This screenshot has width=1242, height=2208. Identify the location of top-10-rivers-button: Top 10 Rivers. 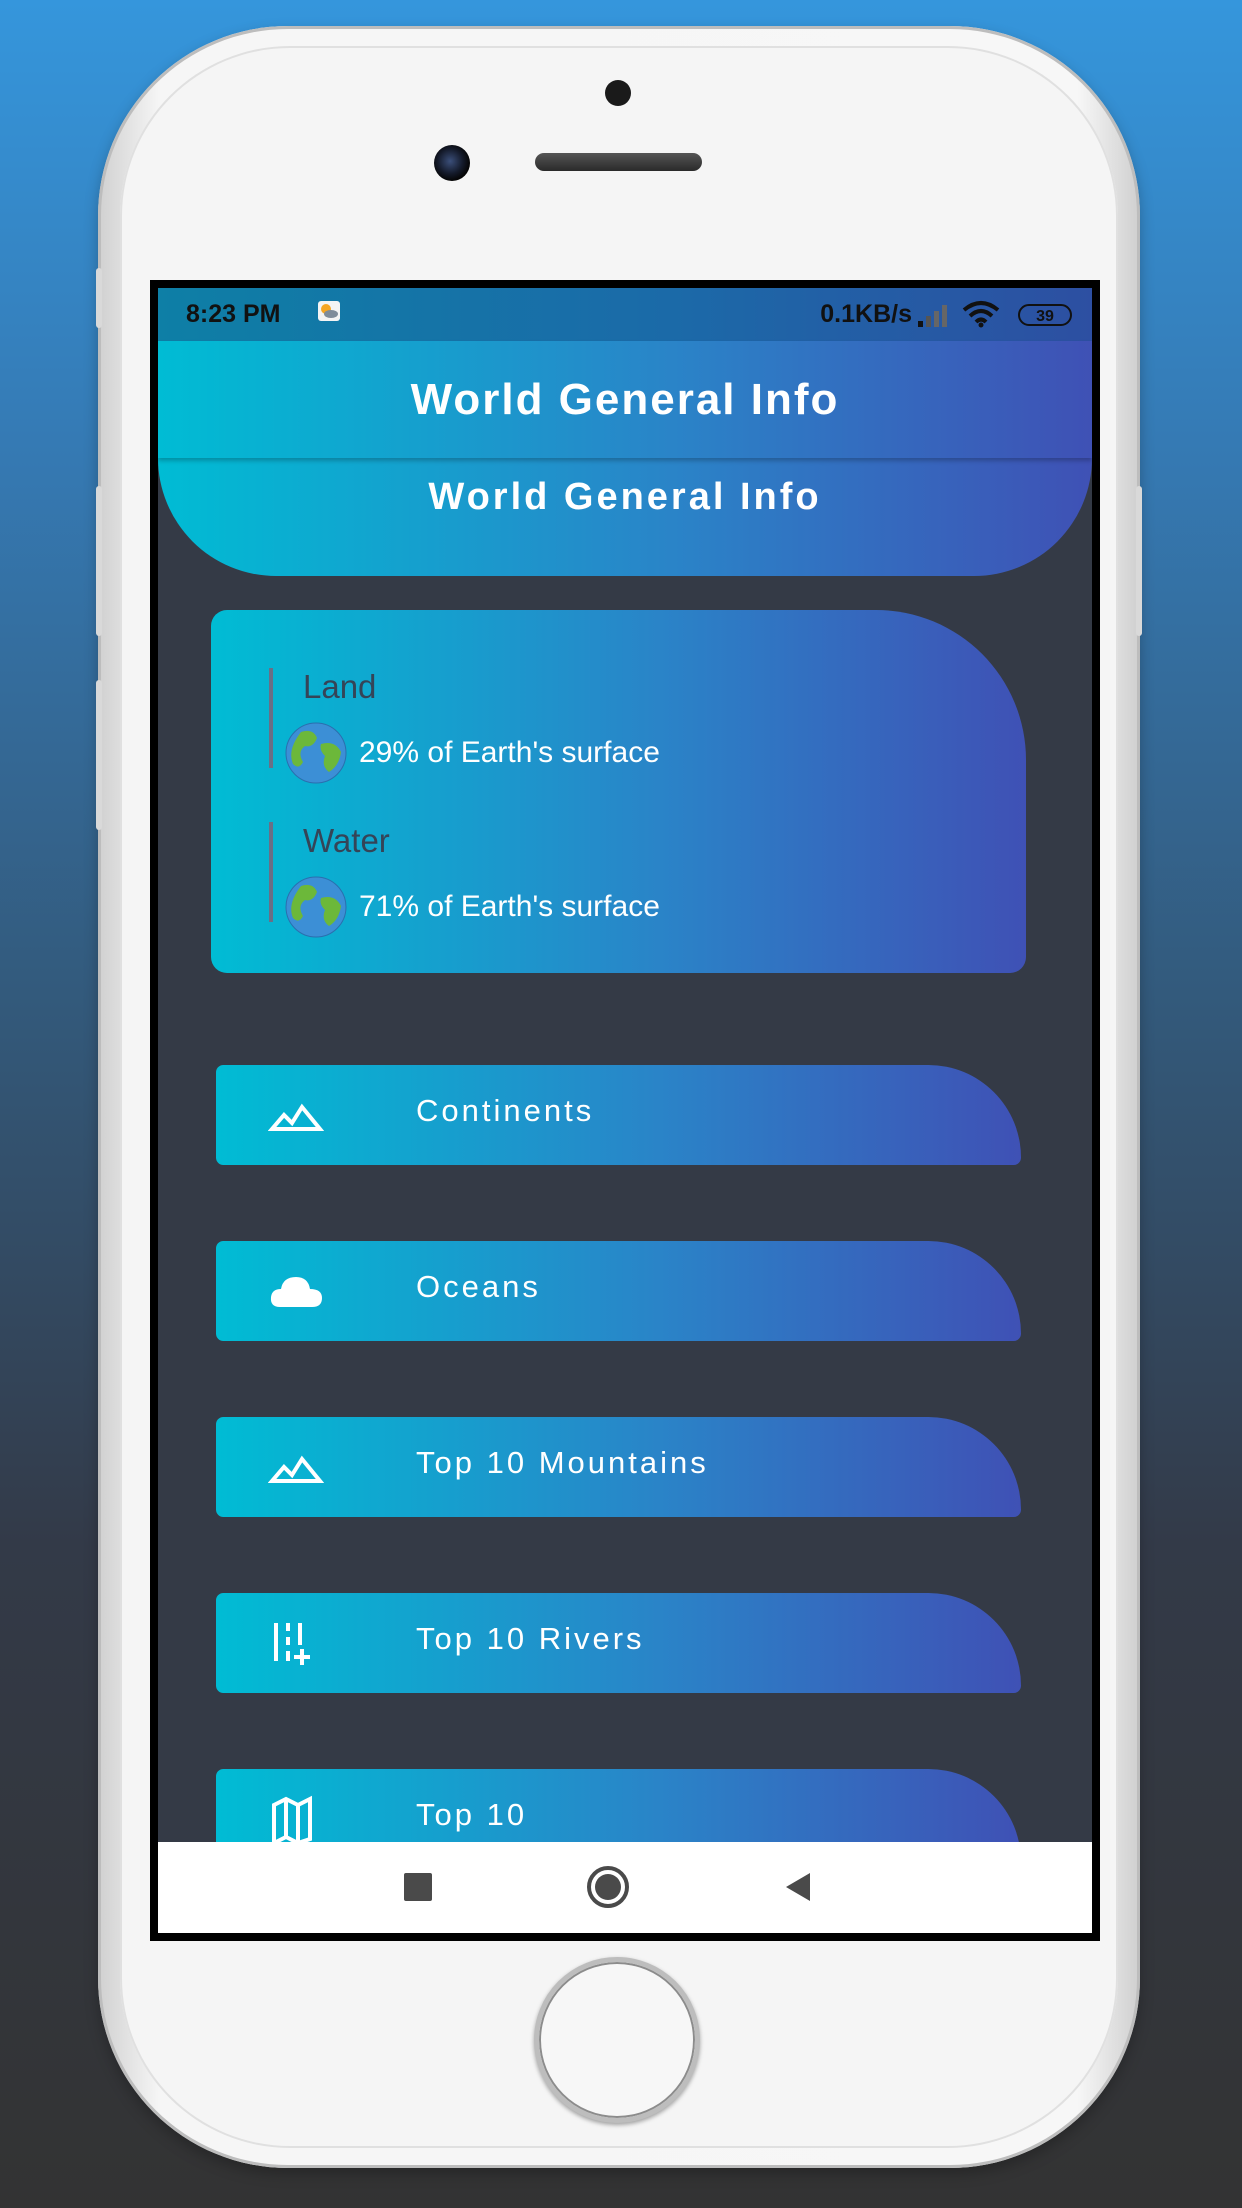
(618, 1643).